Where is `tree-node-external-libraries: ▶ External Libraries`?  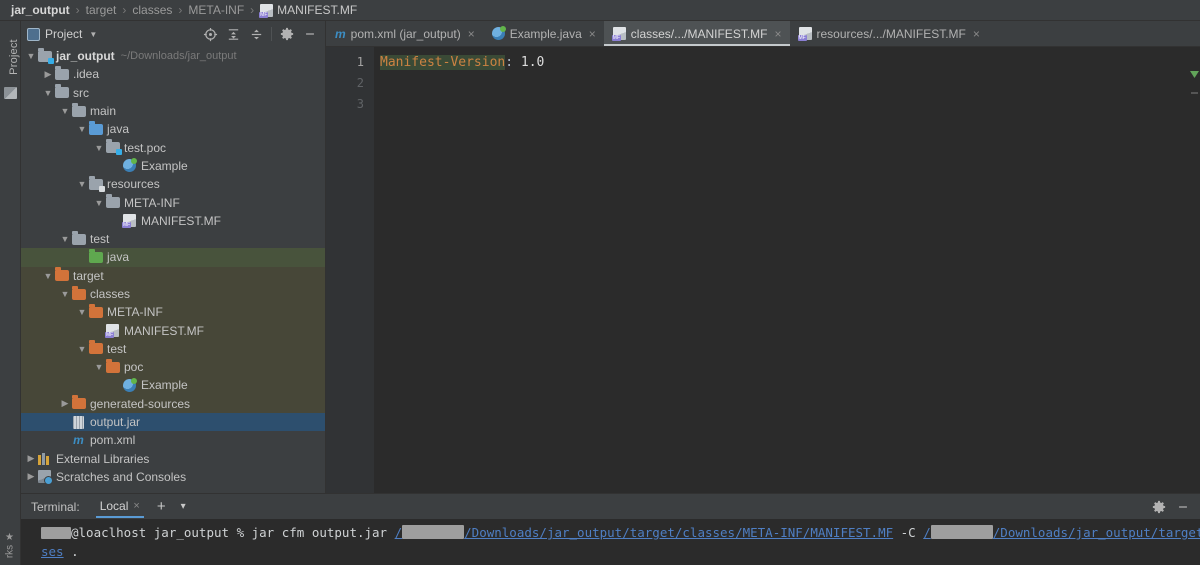
tree-node-external-libraries: ▶ External Libraries is located at coordinates (173, 459).